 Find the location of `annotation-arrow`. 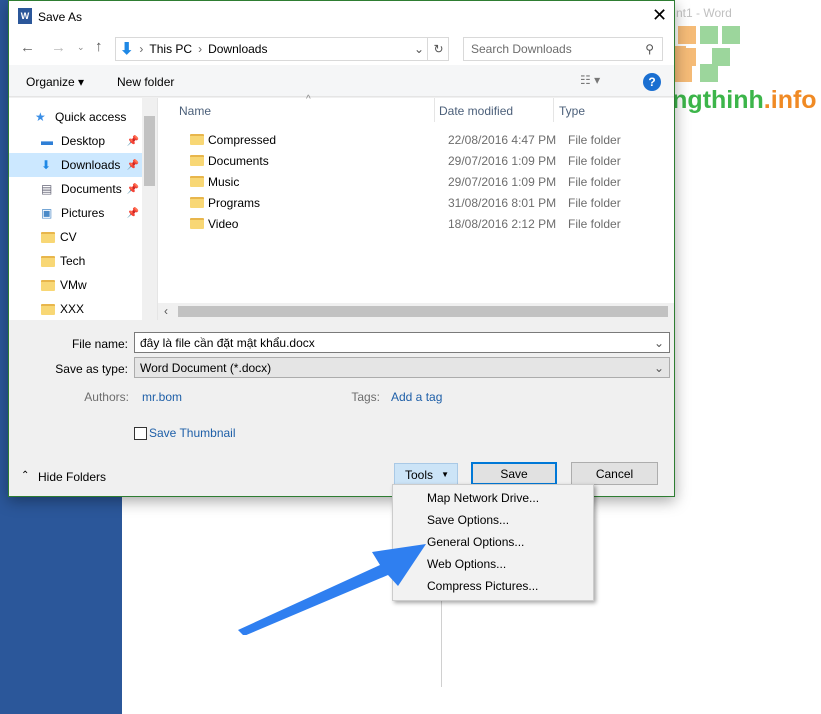

annotation-arrow is located at coordinates (332, 589).